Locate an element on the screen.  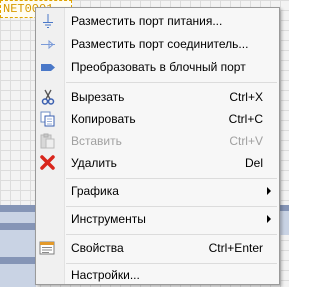
menu-item-shortcut: Ctrl+X is located at coordinates (246, 97).